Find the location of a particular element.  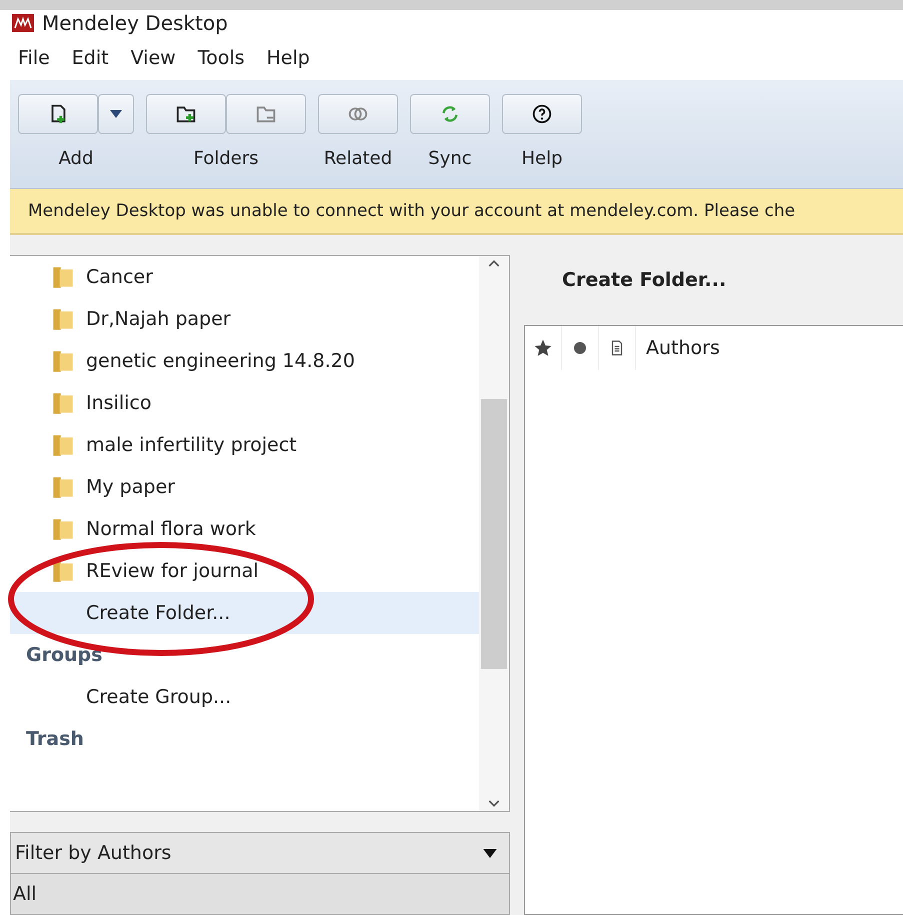

dot-icon is located at coordinates (580, 348).